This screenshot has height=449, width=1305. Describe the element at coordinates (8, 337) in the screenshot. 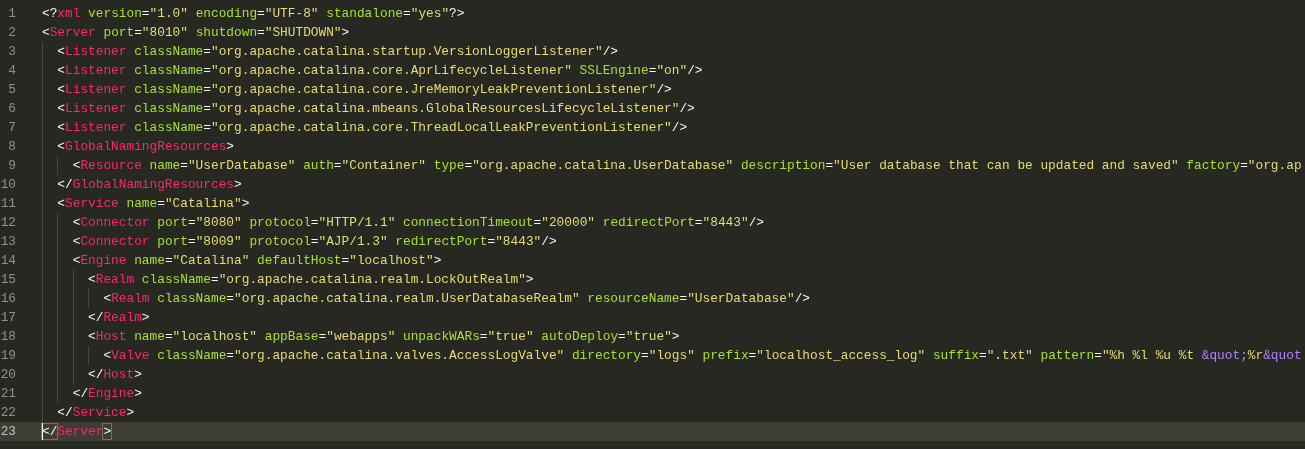

I see `line-number: 18` at that location.